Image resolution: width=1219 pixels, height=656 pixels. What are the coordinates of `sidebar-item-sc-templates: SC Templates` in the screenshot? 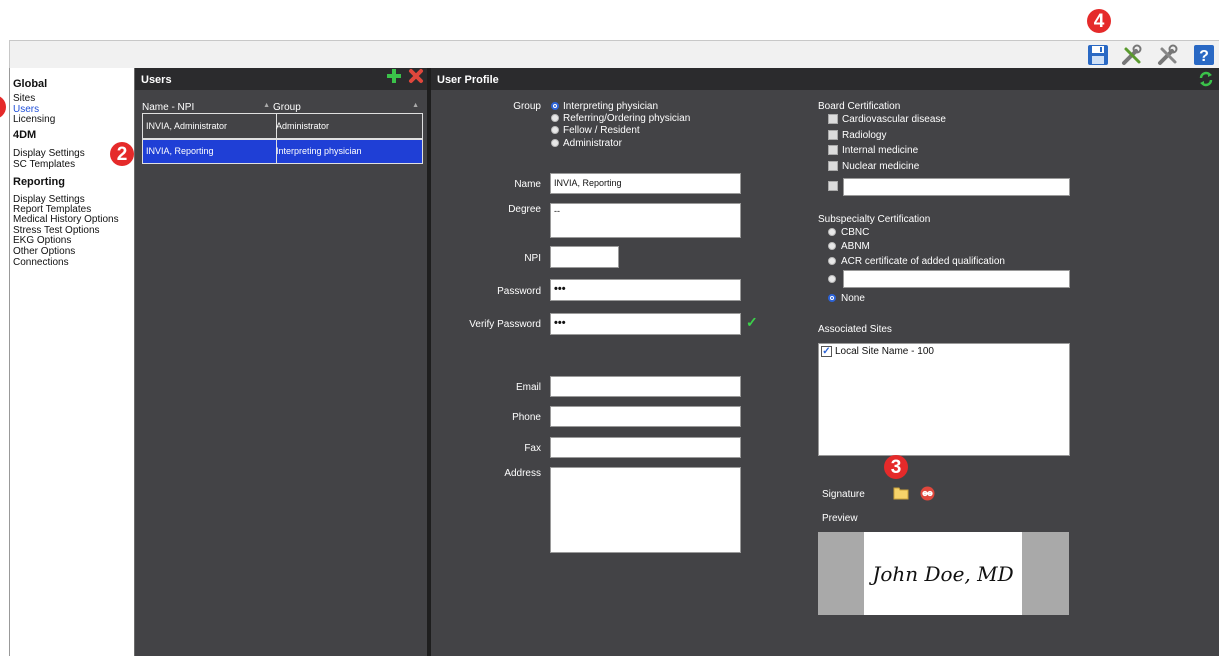 It's located at (44, 164).